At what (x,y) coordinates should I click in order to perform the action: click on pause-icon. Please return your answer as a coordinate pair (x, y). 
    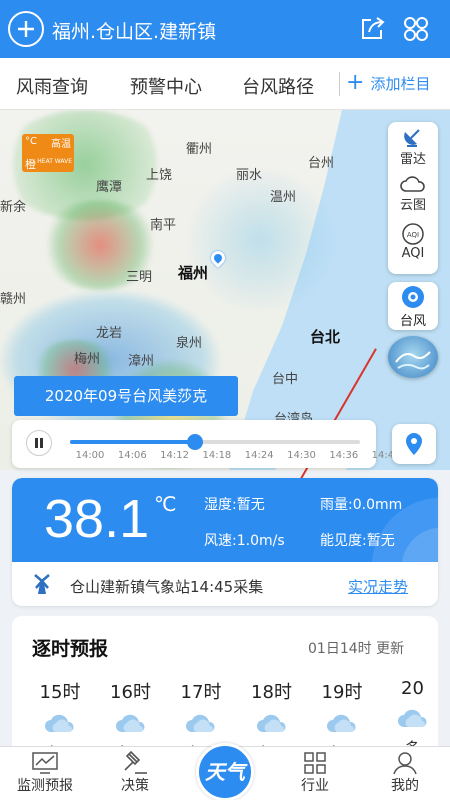
    Looking at the image, I should click on (39, 443).